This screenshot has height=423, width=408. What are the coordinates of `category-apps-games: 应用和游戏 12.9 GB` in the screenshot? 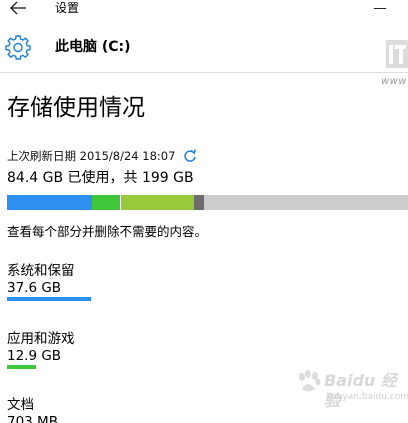 It's located at (41, 350).